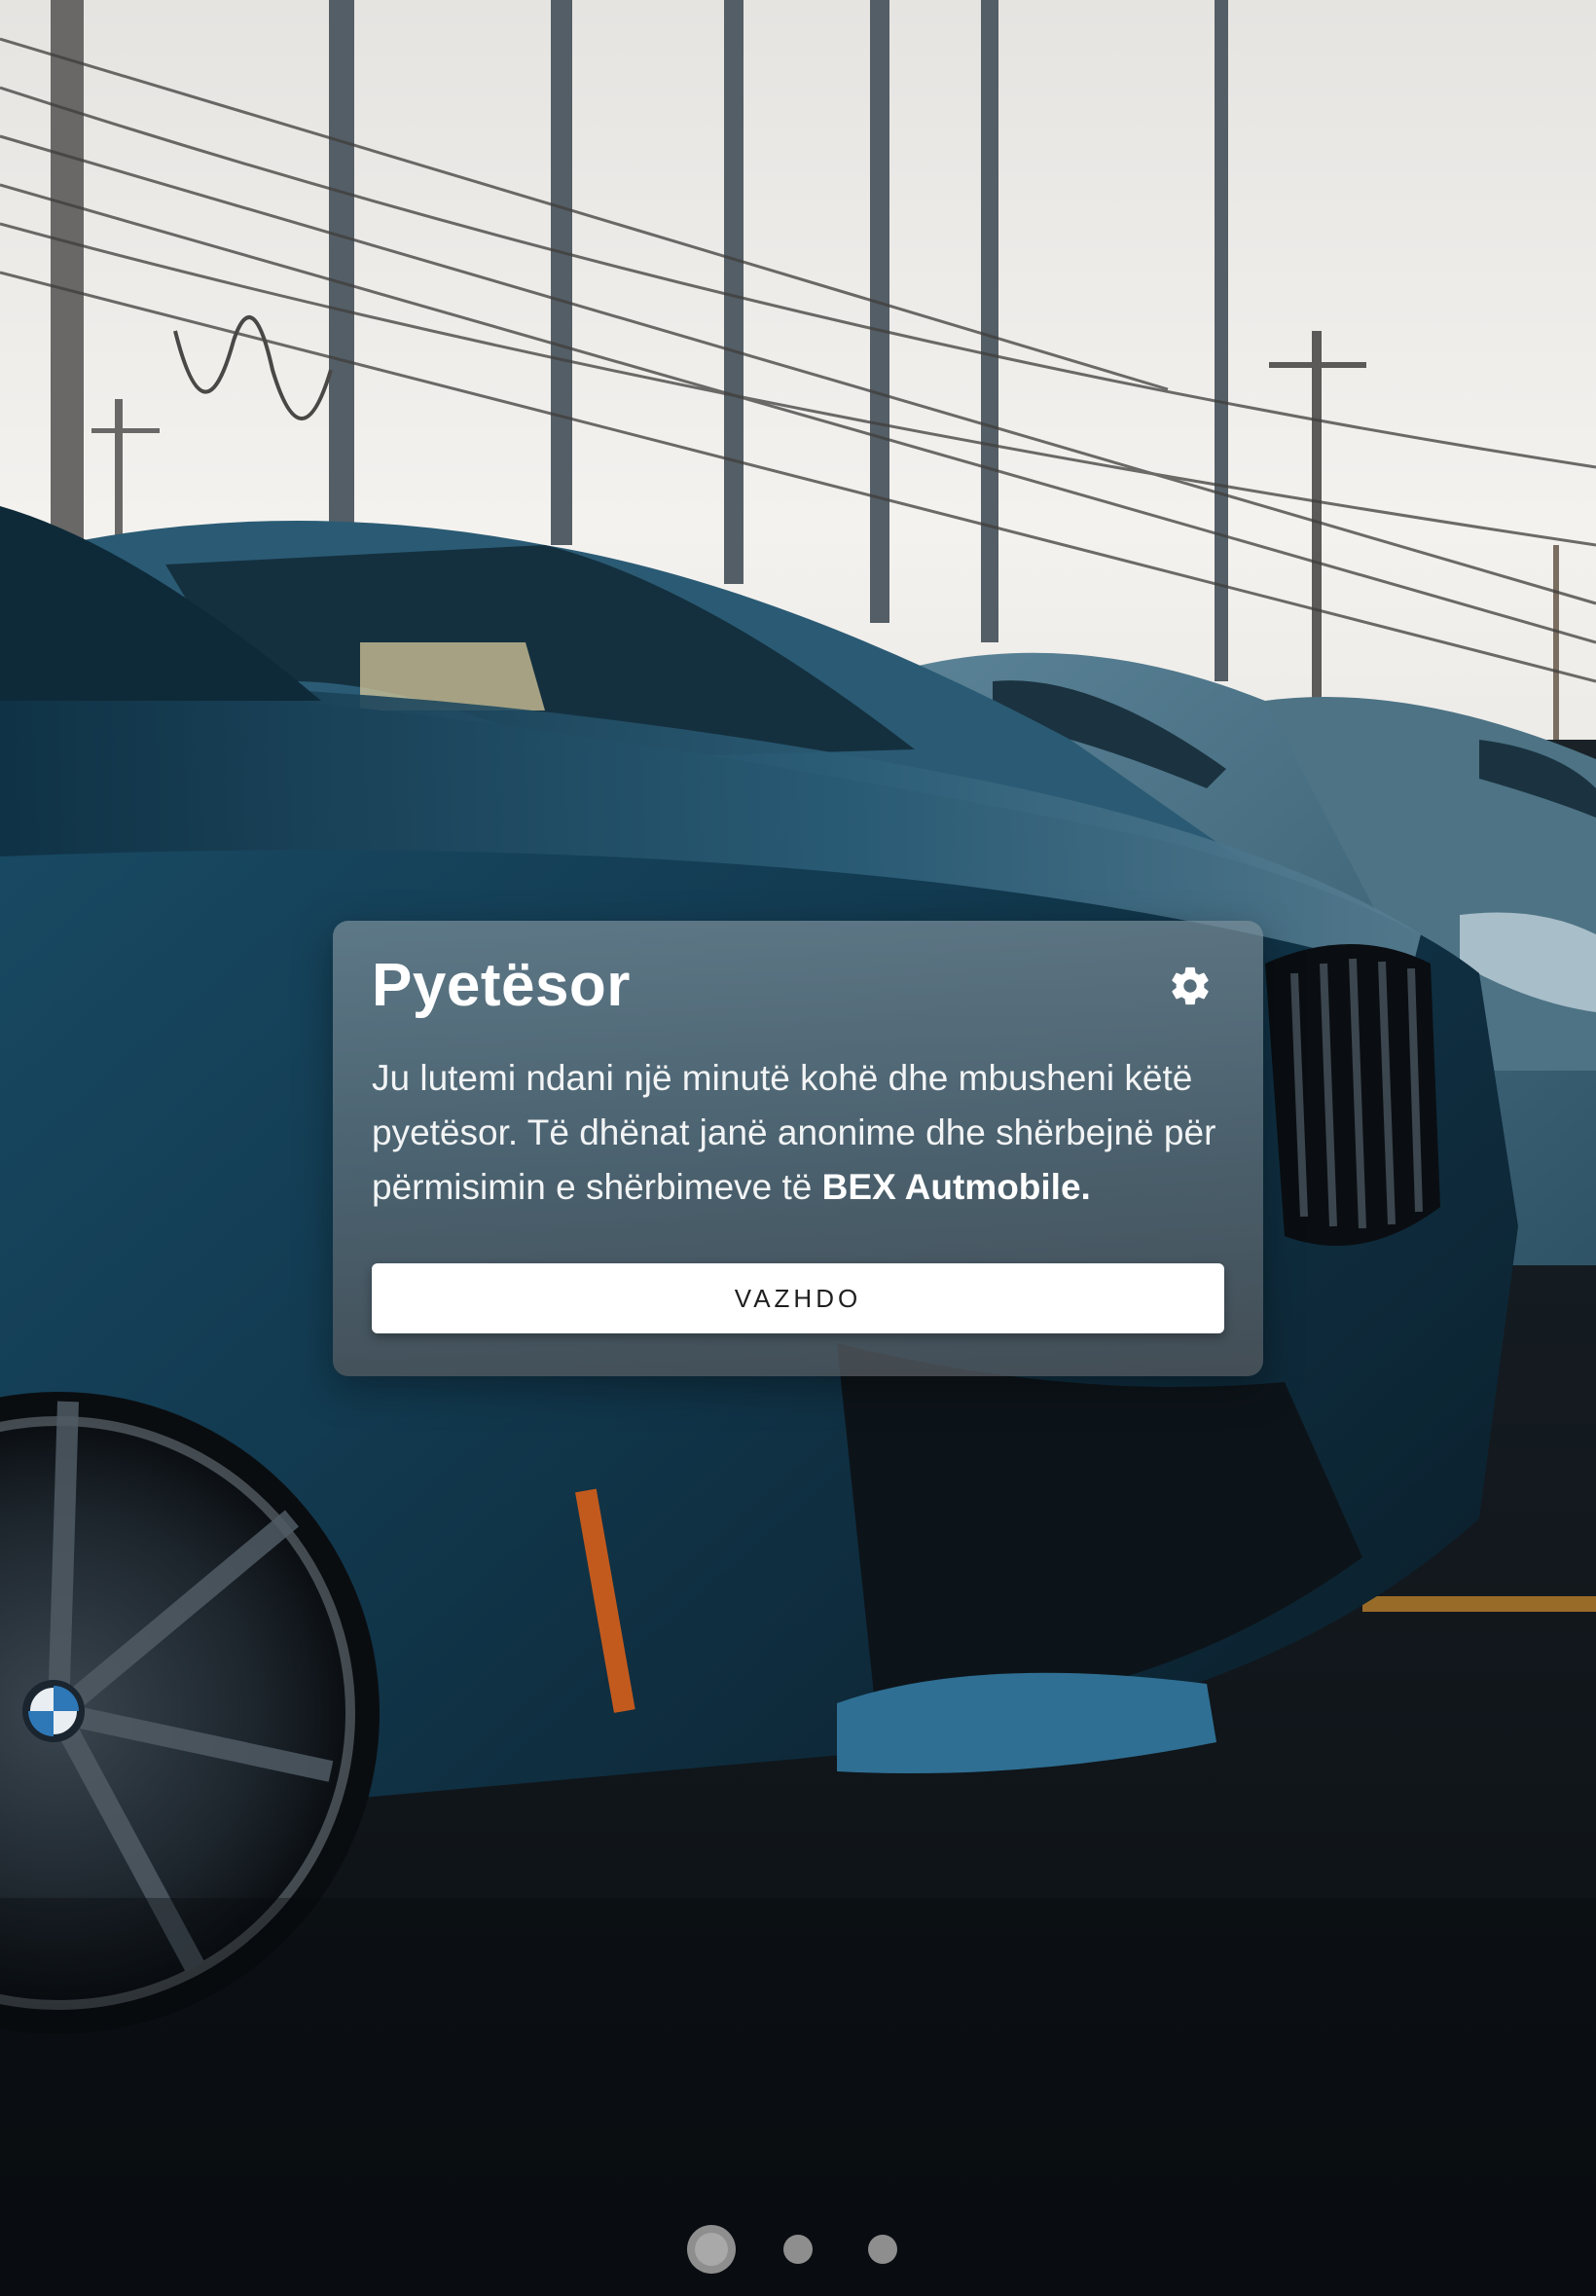 This screenshot has width=1596, height=2296. I want to click on card-title: Pyetësor, so click(501, 985).